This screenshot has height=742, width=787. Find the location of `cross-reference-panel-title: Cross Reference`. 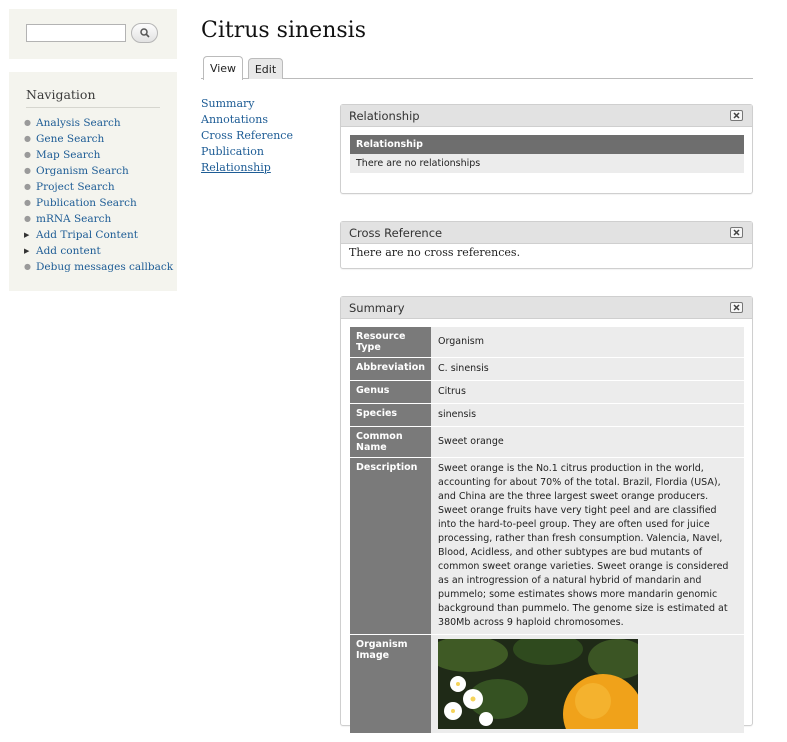

cross-reference-panel-title: Cross Reference is located at coordinates (396, 233).